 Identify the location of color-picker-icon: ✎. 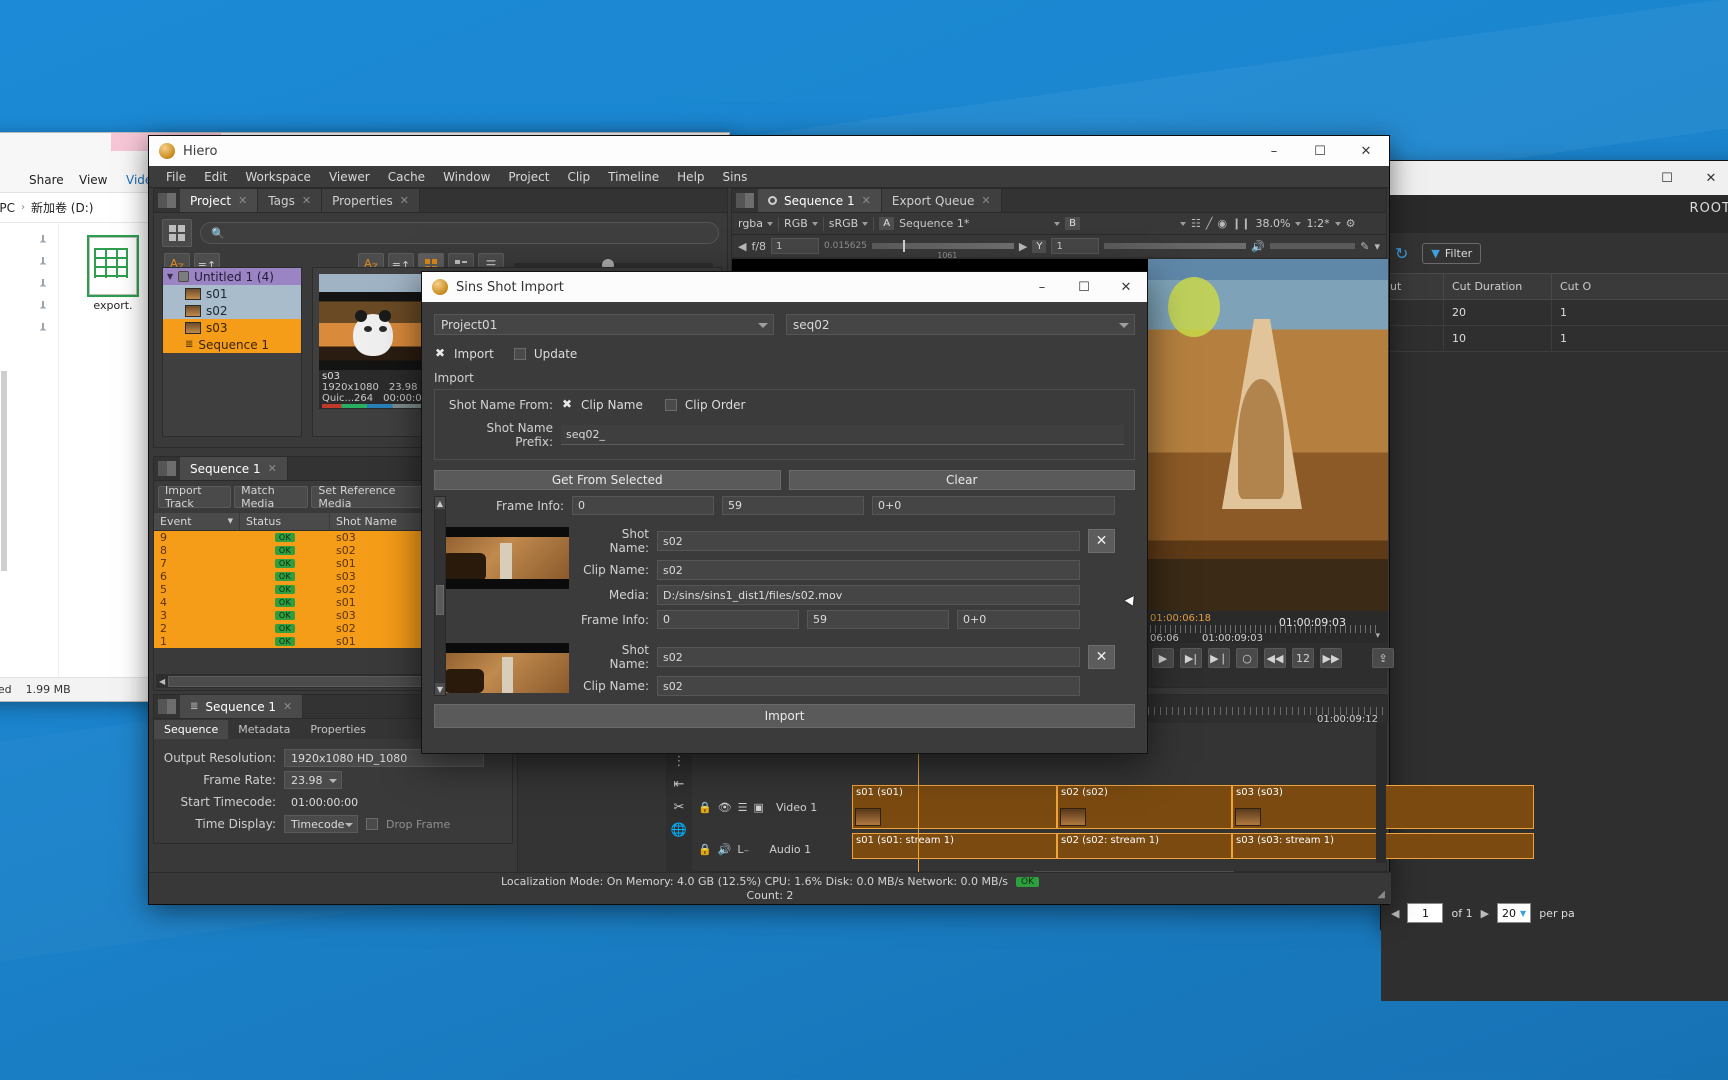
(1364, 246).